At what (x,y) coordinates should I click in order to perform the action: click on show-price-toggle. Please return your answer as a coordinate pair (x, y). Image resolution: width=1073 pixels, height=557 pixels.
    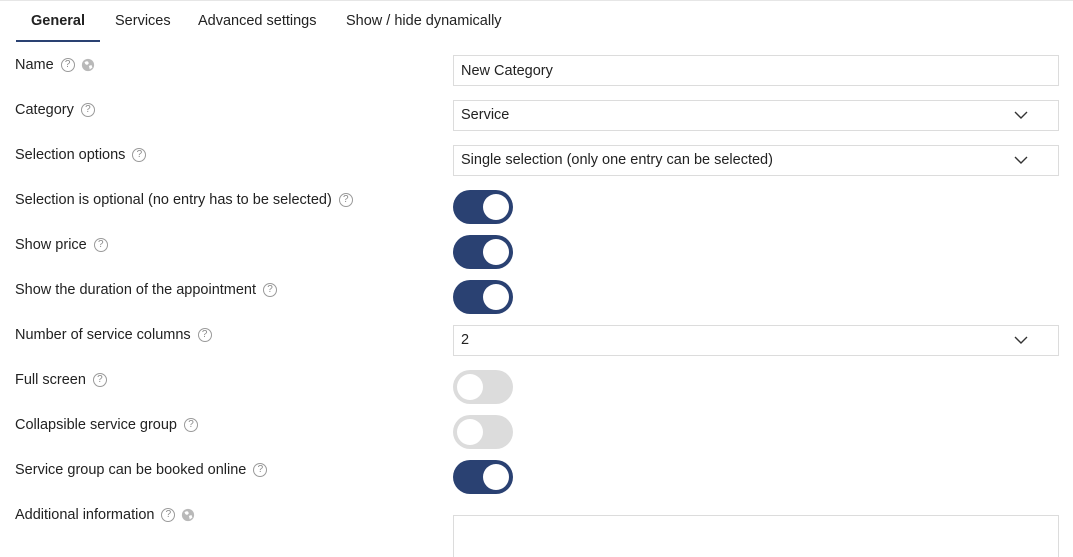
    Looking at the image, I should click on (483, 252).